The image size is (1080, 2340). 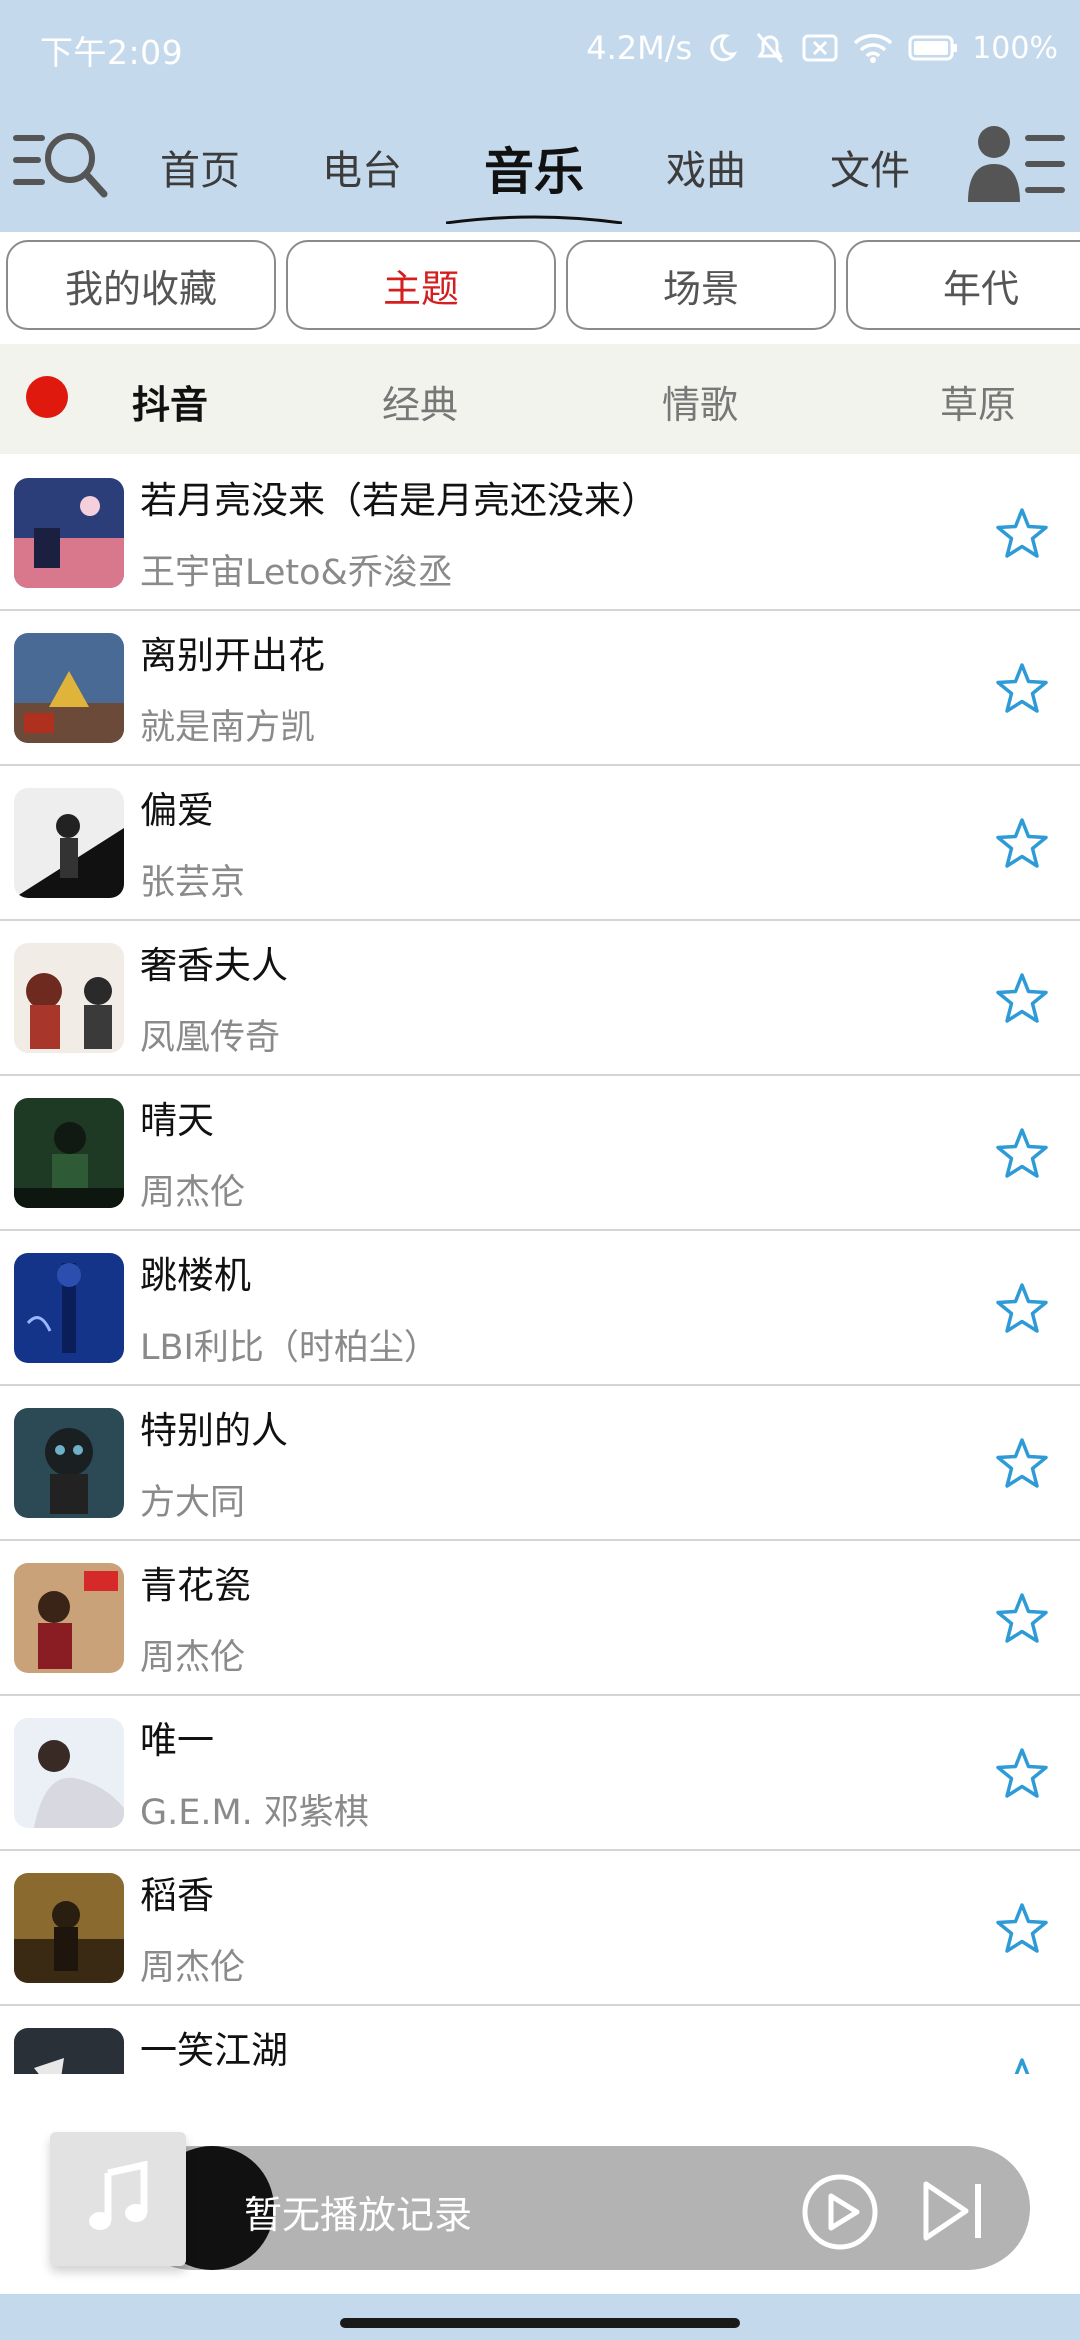 I want to click on mini-player: 暂无播放记录, so click(x=540, y=2184).